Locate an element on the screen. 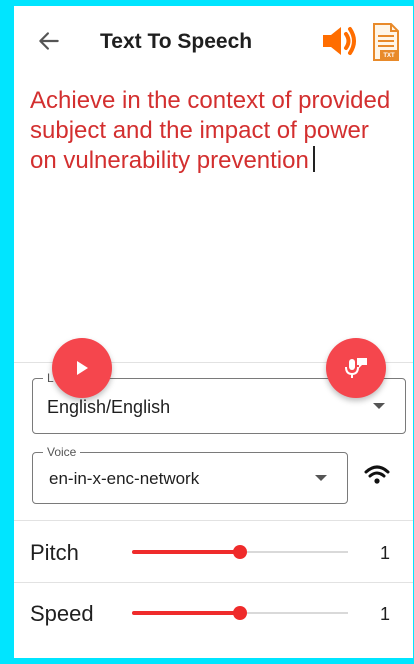 The height and width of the screenshot is (664, 414). play-button is located at coordinates (82, 368).